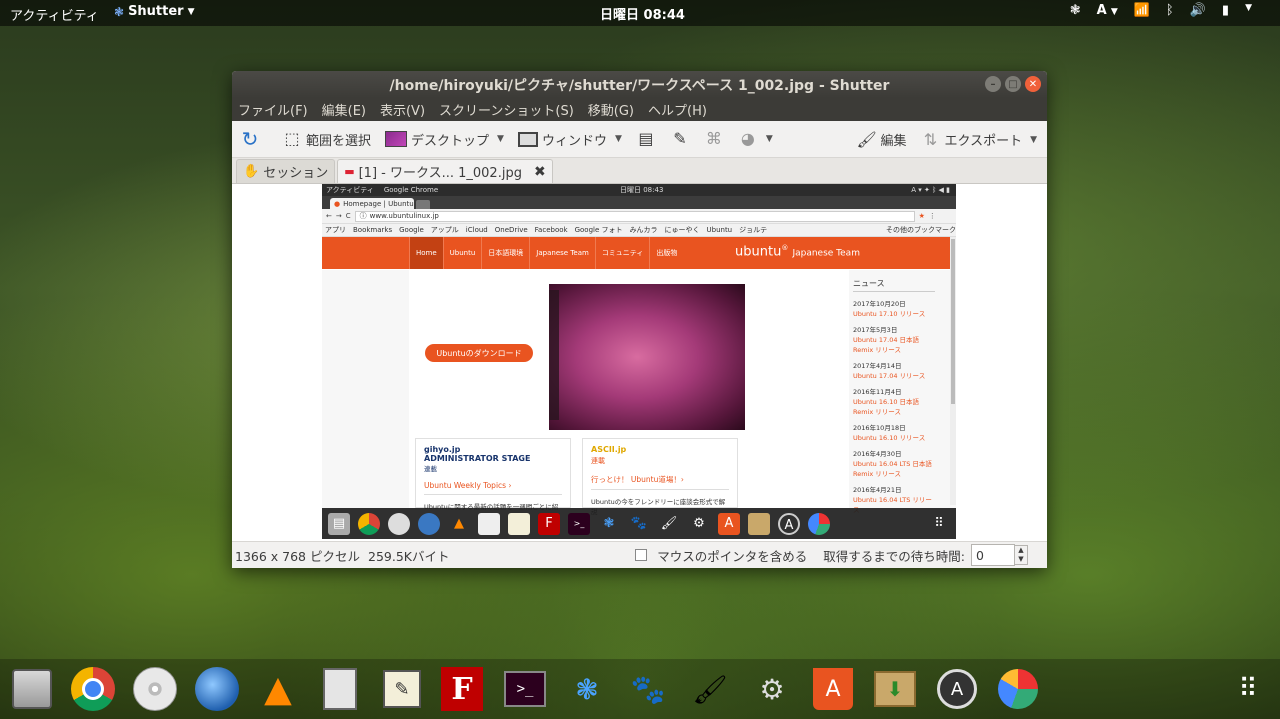 Image resolution: width=1280 pixels, height=719 pixels. What do you see at coordinates (680, 139) in the screenshot?
I see `tooltip-capture-button: ✎` at bounding box center [680, 139].